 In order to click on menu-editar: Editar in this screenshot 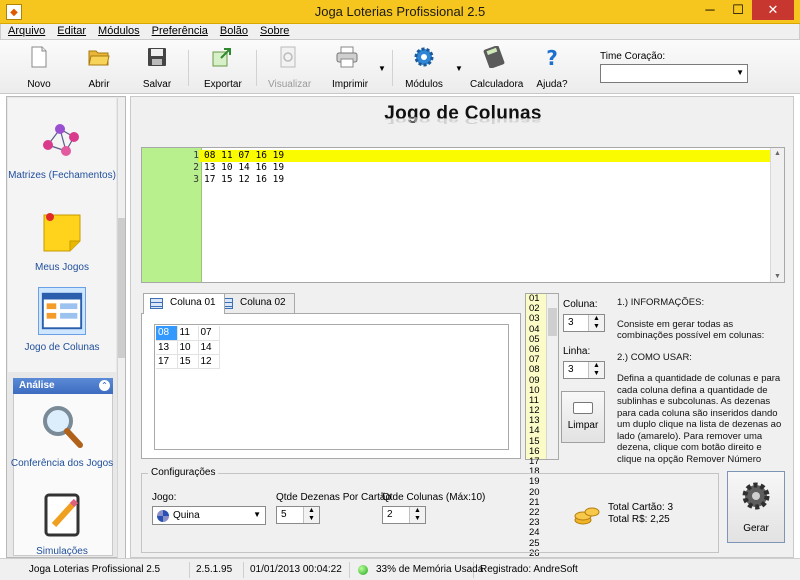, I will do `click(70, 30)`.